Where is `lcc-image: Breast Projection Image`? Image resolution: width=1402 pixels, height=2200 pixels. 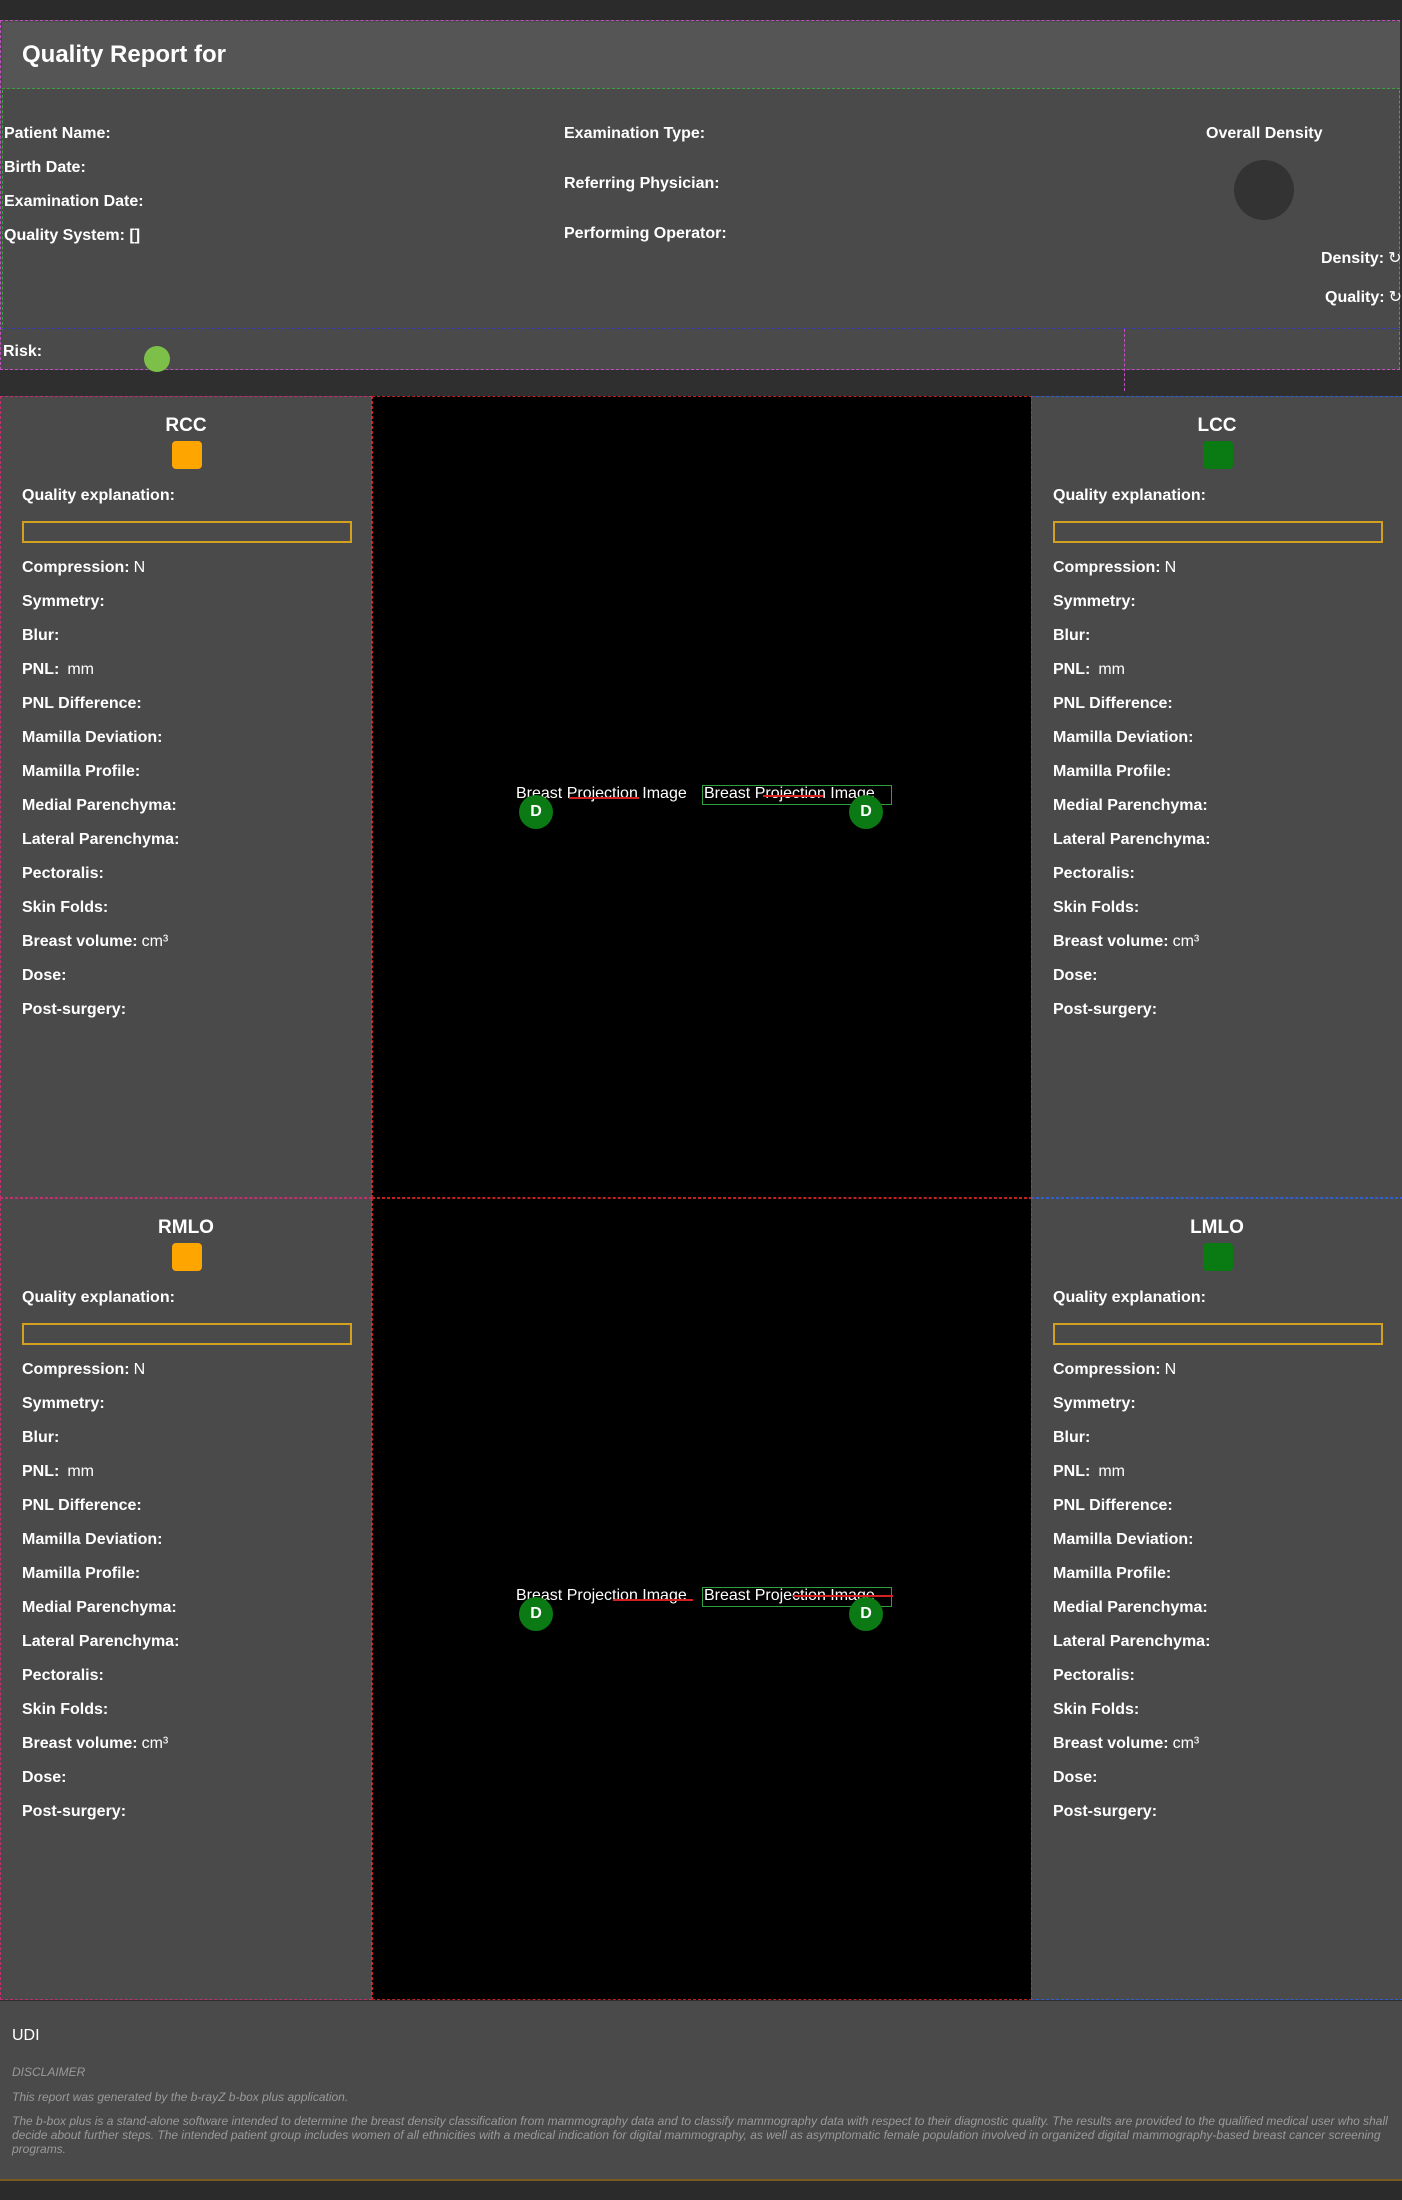 lcc-image: Breast Projection Image is located at coordinates (789, 794).